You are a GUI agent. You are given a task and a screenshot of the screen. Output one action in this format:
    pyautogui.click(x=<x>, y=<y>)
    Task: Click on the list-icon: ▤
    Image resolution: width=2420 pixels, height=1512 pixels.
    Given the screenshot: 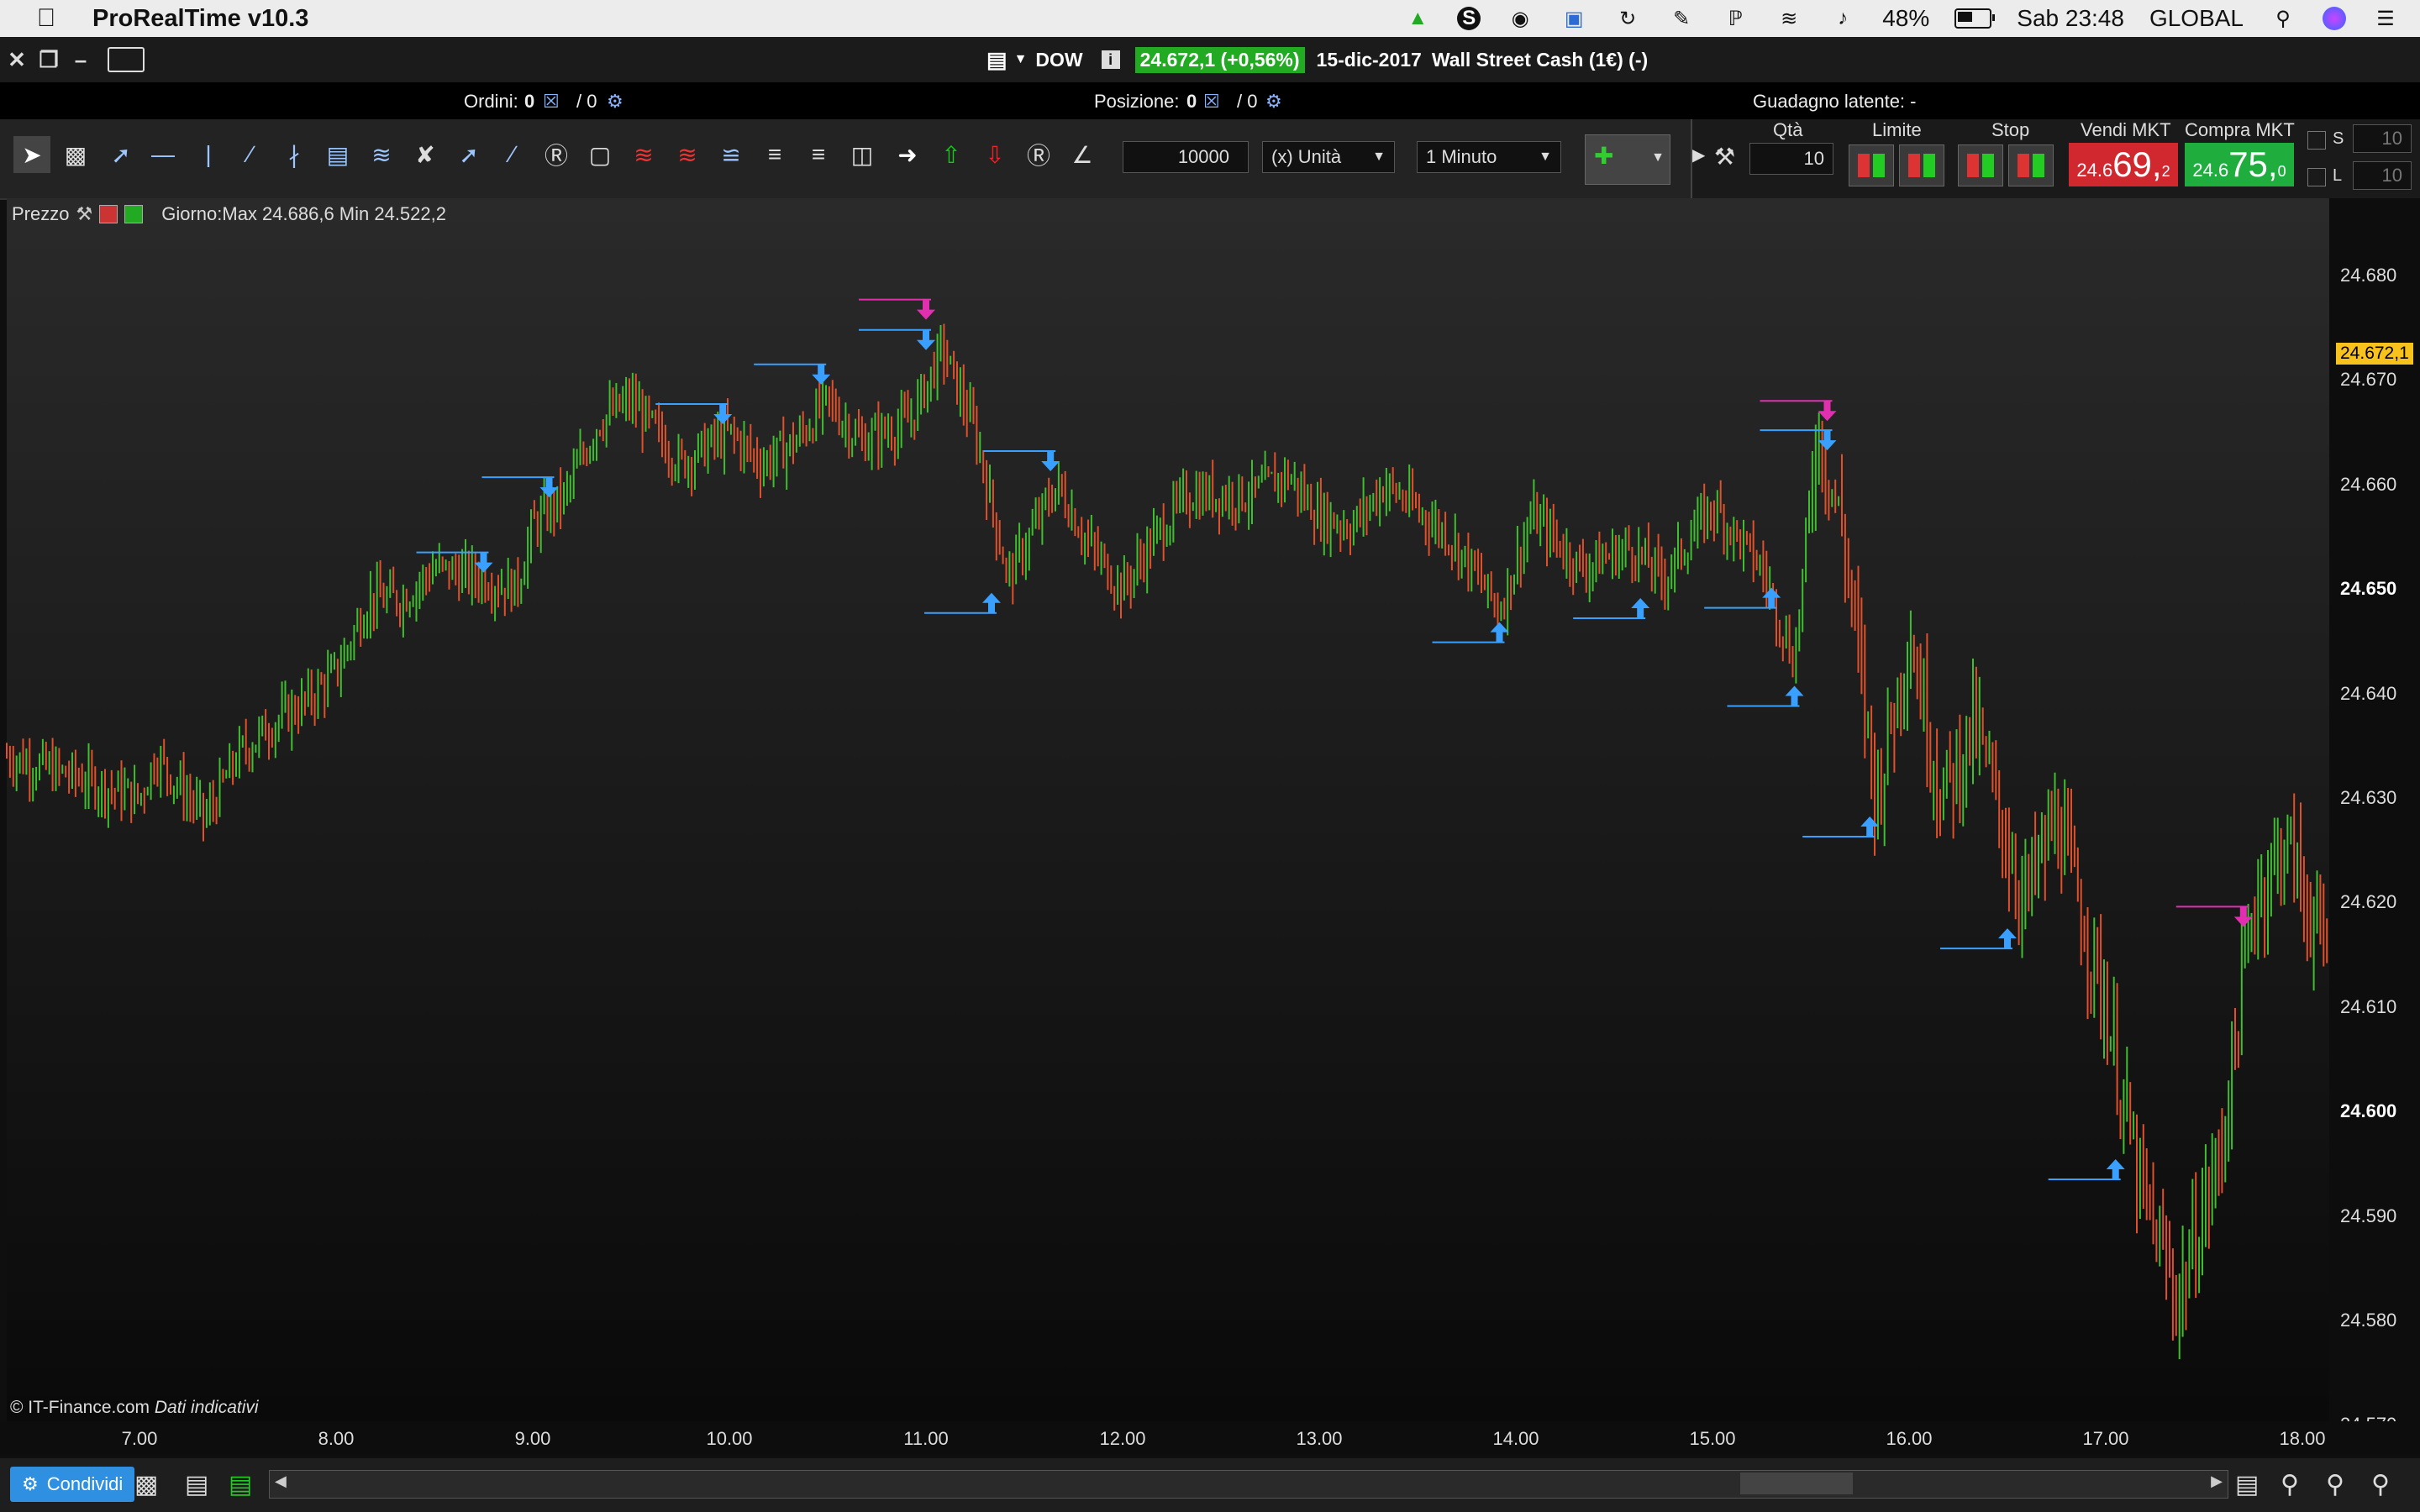 What is the action you would take?
    pyautogui.click(x=196, y=1484)
    